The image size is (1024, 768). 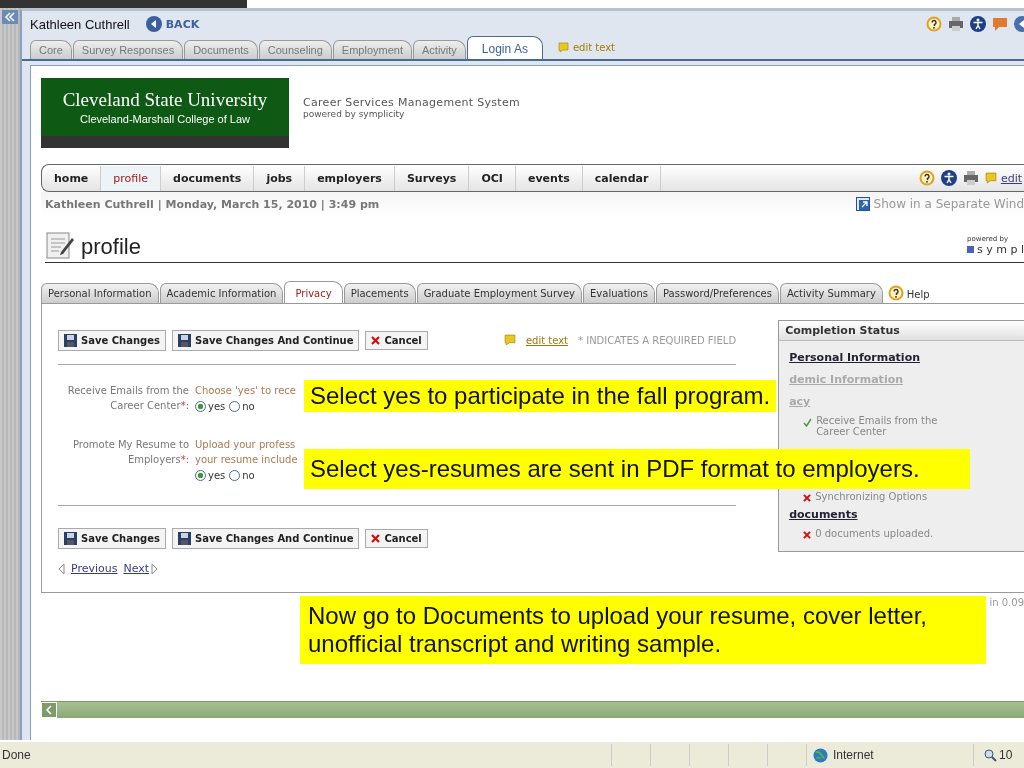 What do you see at coordinates (657, 340) in the screenshot?
I see `required-field-note: * INDICATES A REQUIRED FIELD` at bounding box center [657, 340].